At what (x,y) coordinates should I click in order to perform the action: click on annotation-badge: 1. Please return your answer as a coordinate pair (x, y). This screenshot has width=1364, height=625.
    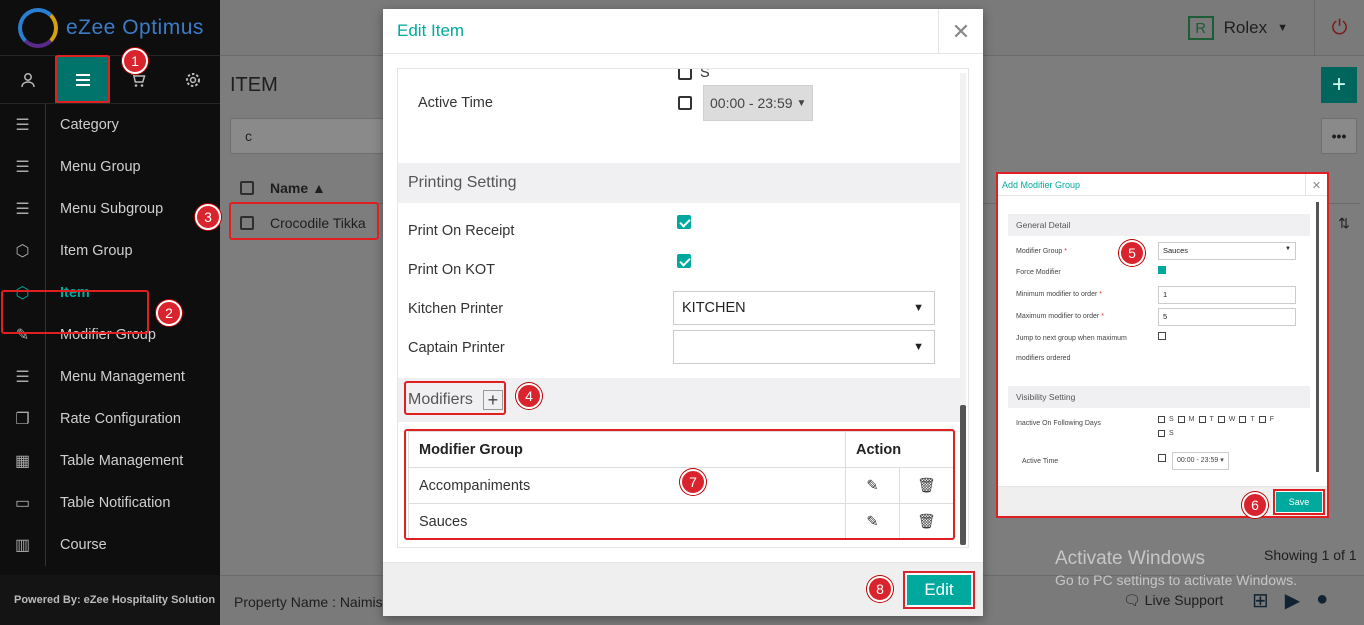
    Looking at the image, I should click on (135, 61).